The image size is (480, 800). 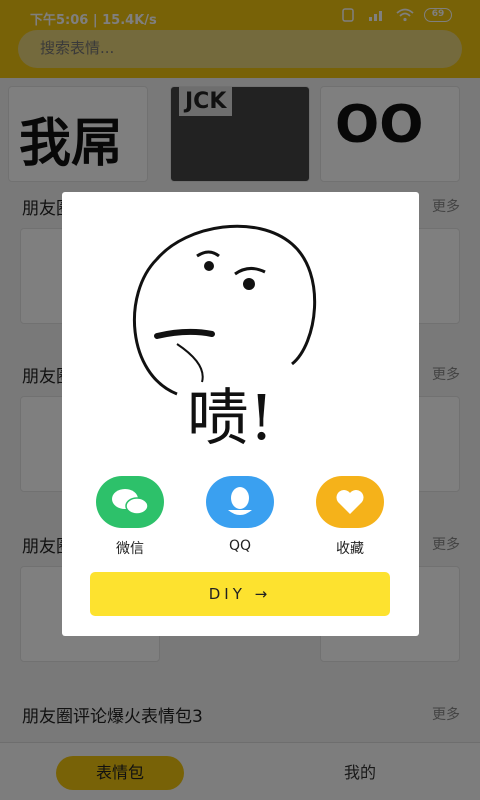 I want to click on share-favorite-button: 收藏, so click(x=350, y=517).